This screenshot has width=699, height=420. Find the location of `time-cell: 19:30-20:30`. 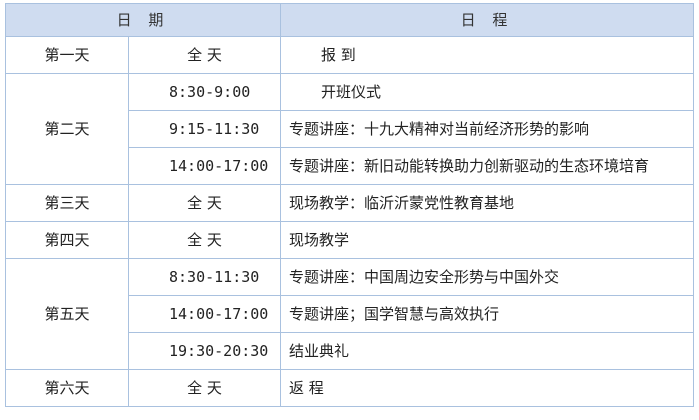

time-cell: 19:30-20:30 is located at coordinates (204, 351).